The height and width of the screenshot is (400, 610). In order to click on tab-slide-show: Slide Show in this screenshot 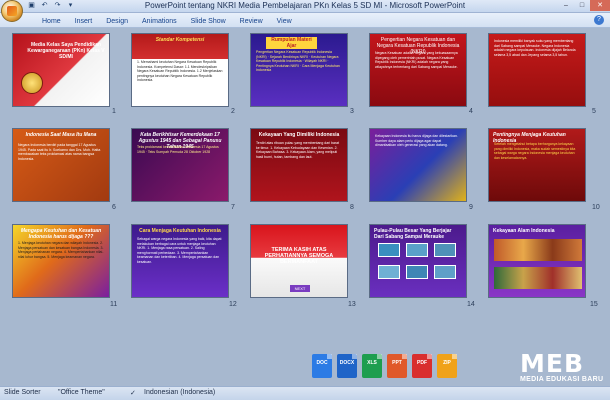, I will do `click(208, 21)`.